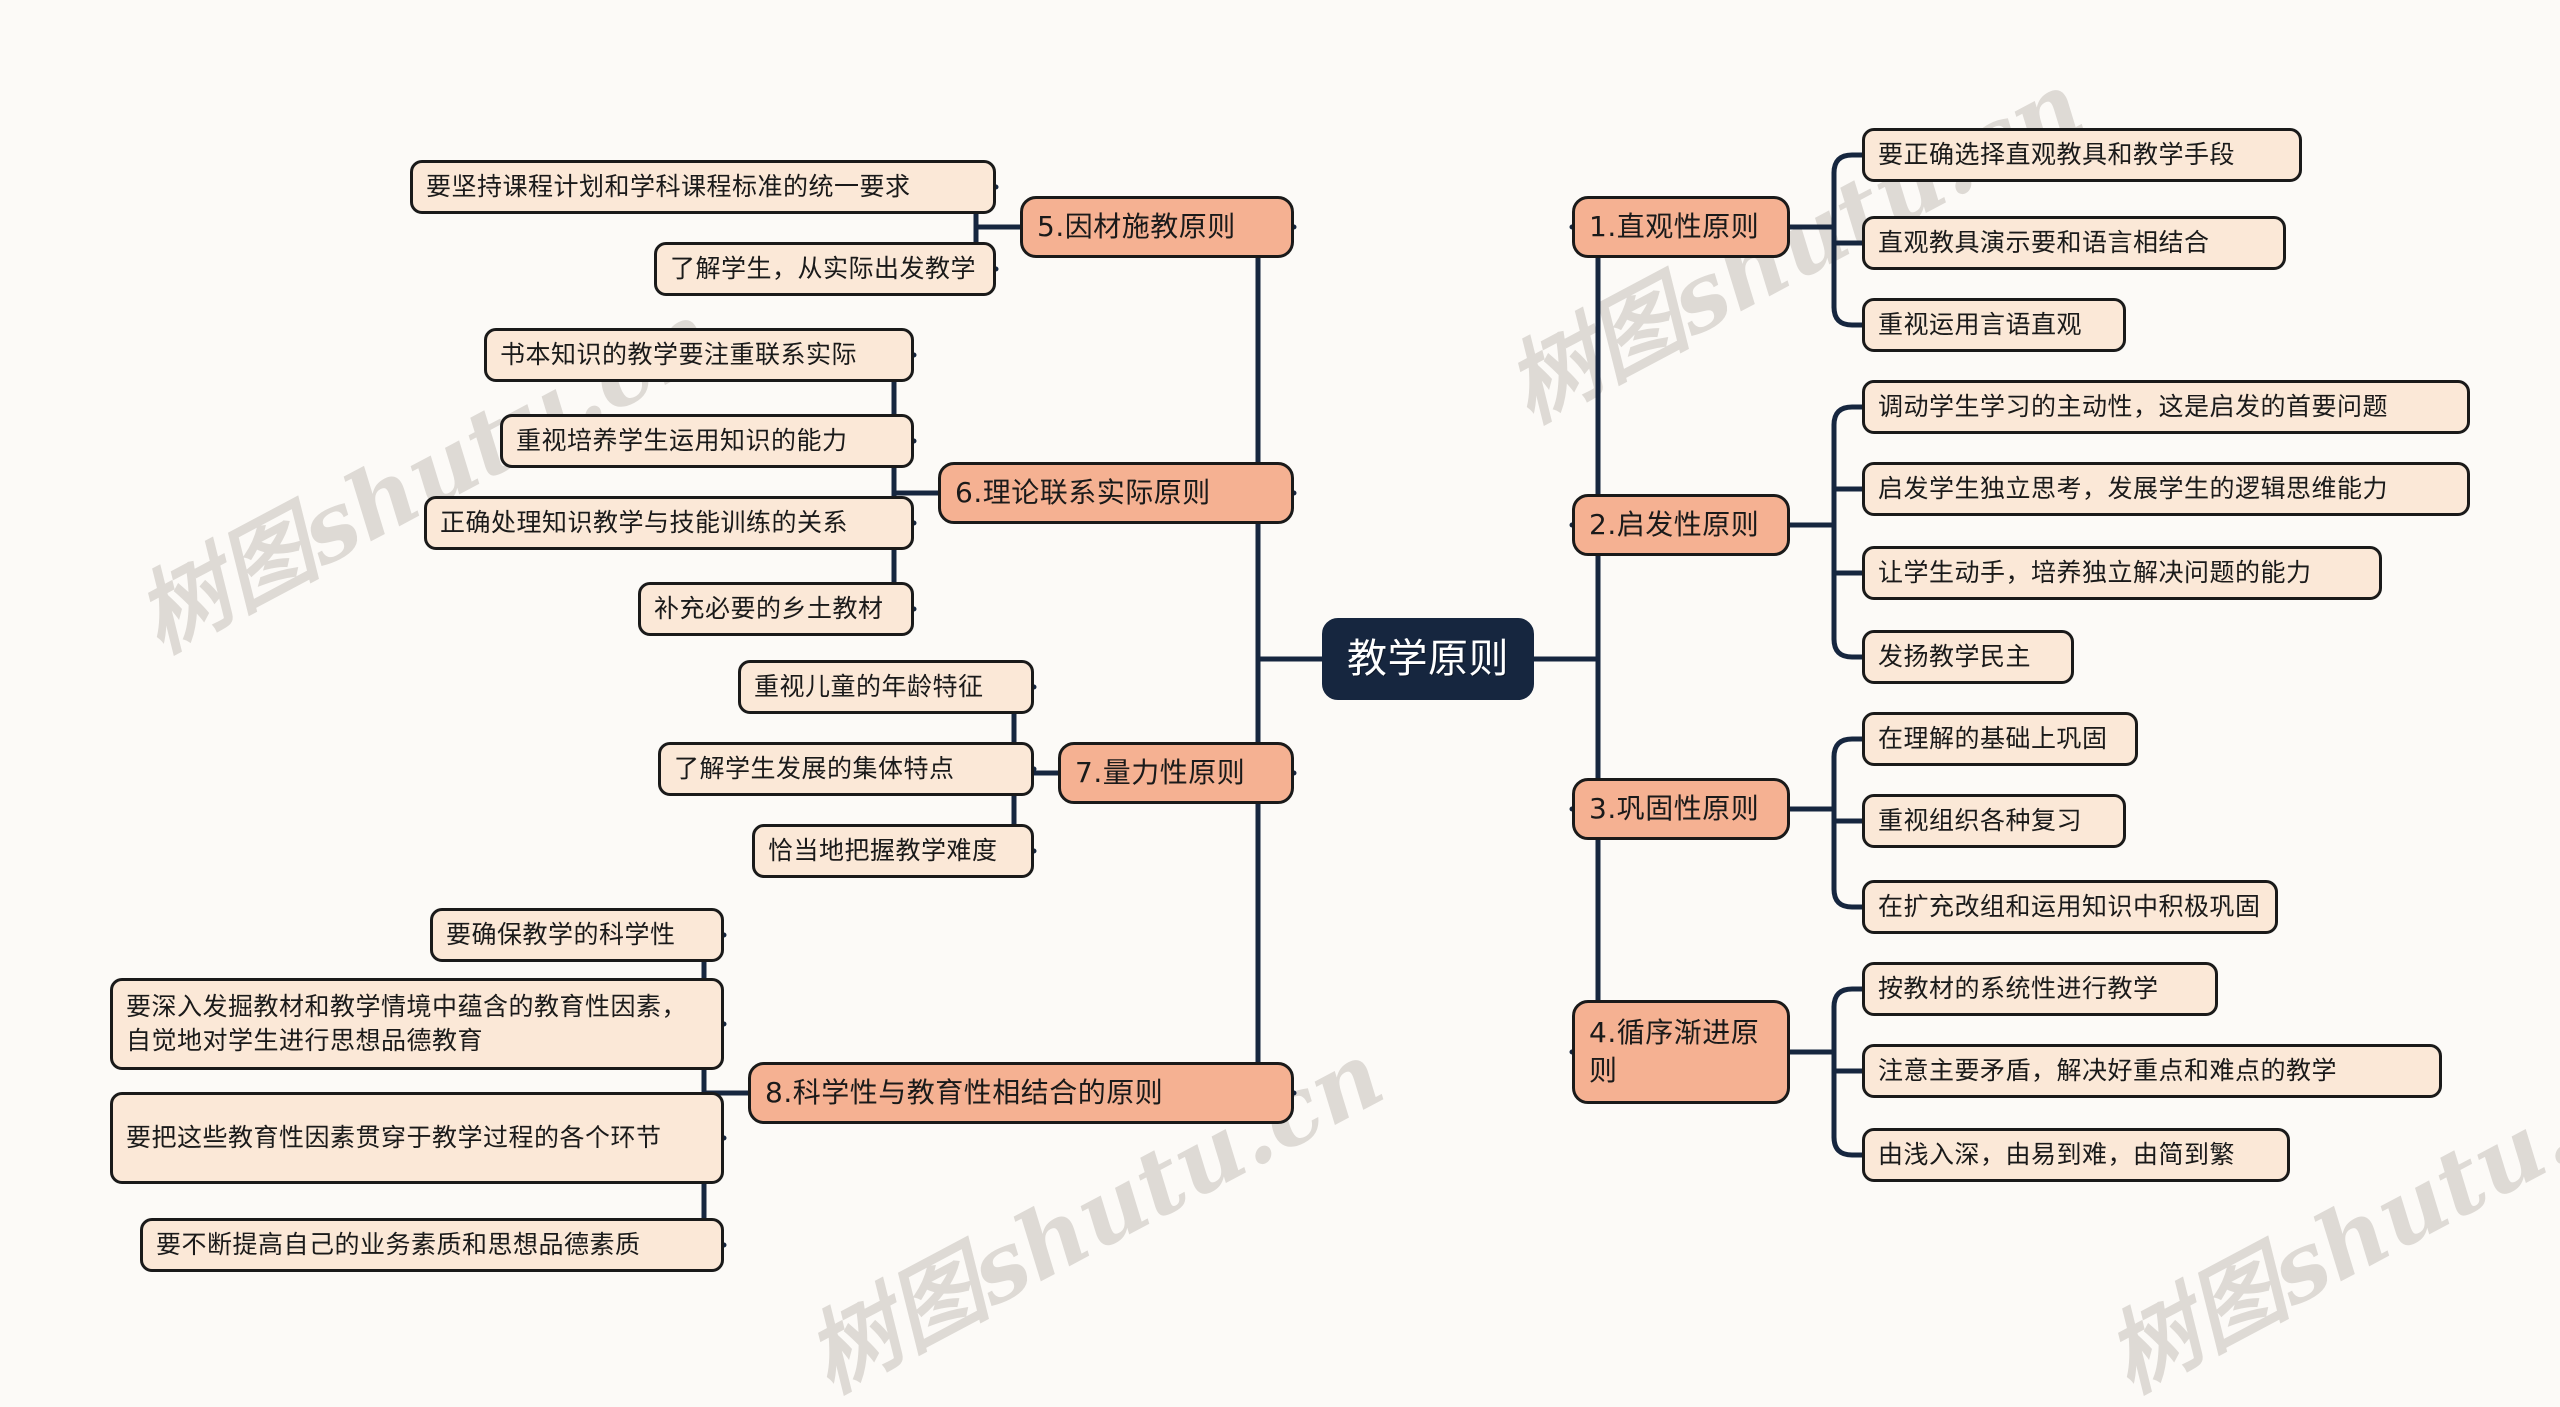 The width and height of the screenshot is (2560, 1407). I want to click on branch-node-3-right: 3.巩固性原则, so click(1681, 809).